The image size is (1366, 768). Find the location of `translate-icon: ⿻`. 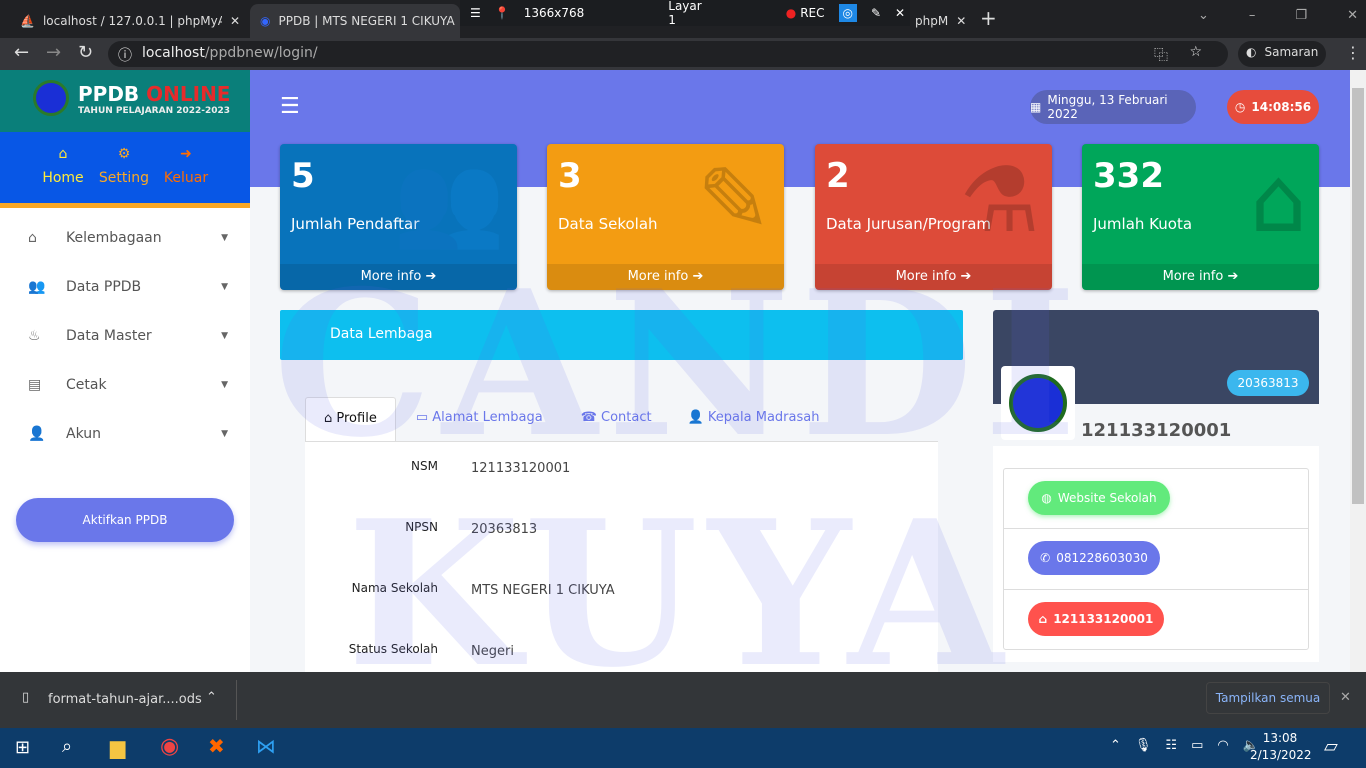

translate-icon: ⿻ is located at coordinates (1161, 55).